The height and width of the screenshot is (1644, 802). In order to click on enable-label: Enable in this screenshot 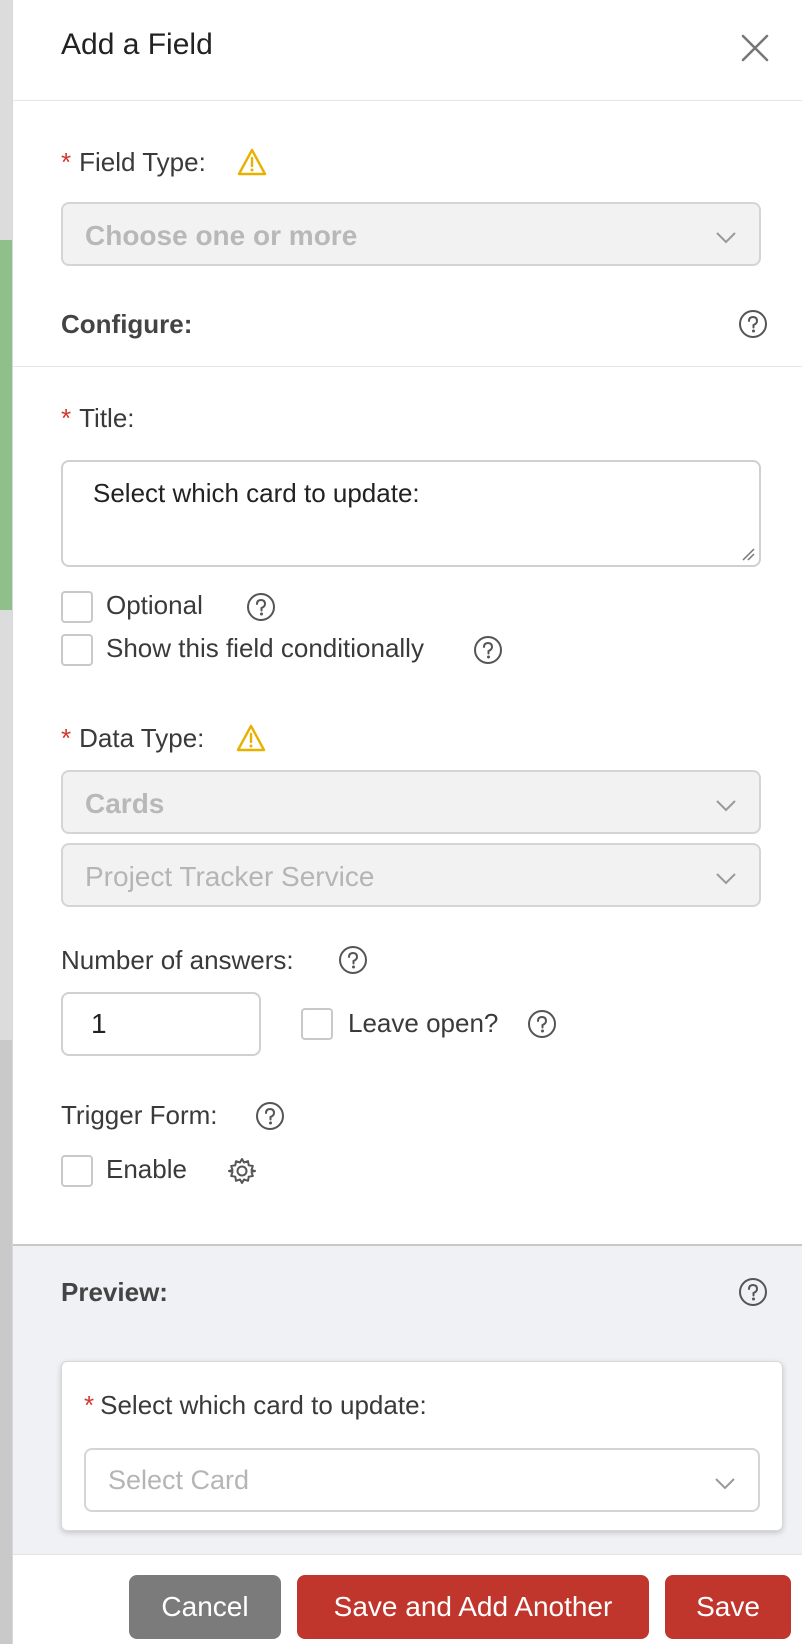, I will do `click(146, 1169)`.